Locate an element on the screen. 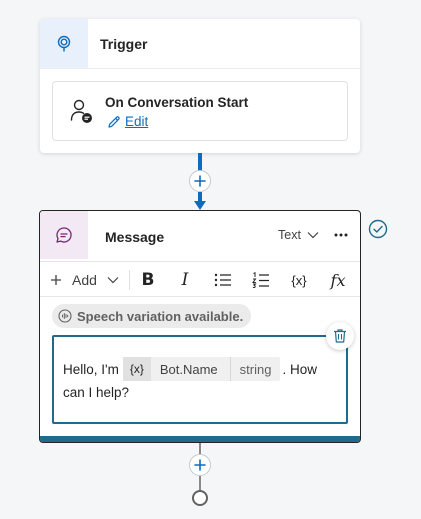  message-node-footer is located at coordinates (200, 439).